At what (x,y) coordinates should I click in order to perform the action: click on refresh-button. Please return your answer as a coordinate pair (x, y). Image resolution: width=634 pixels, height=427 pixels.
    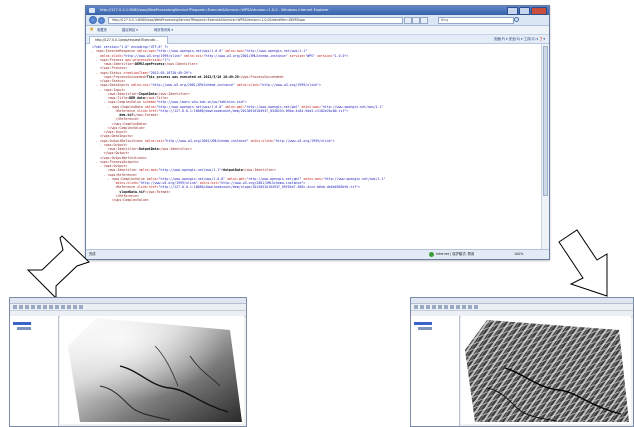
    Looking at the image, I should click on (408, 20).